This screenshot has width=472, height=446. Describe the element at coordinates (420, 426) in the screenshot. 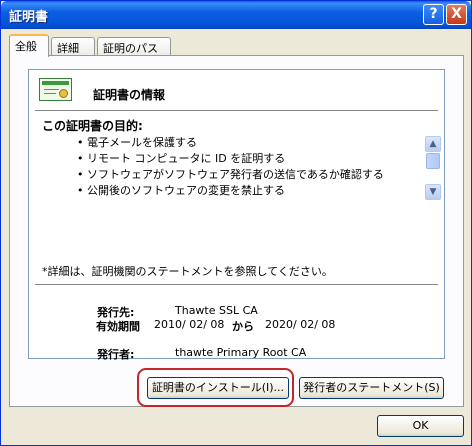

I see `ok-button: OK` at that location.